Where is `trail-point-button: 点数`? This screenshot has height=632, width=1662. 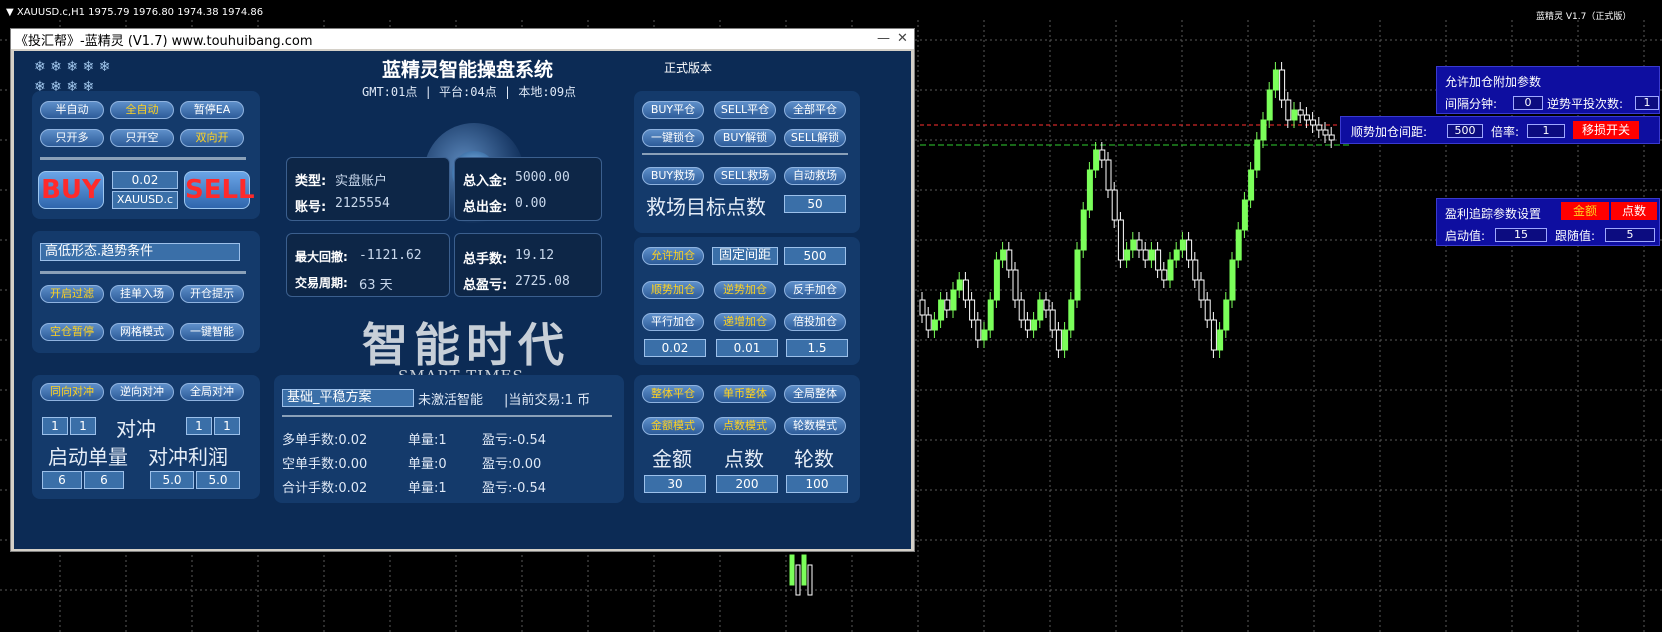 trail-point-button: 点数 is located at coordinates (1634, 211).